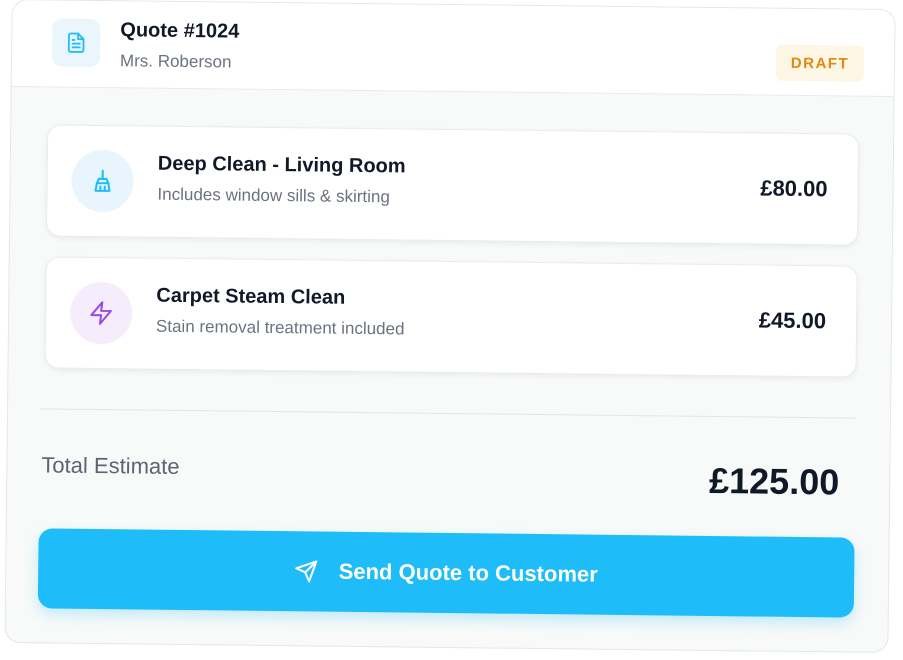 The image size is (903, 660). Describe the element at coordinates (774, 481) in the screenshot. I see `total-value: £125.00` at that location.